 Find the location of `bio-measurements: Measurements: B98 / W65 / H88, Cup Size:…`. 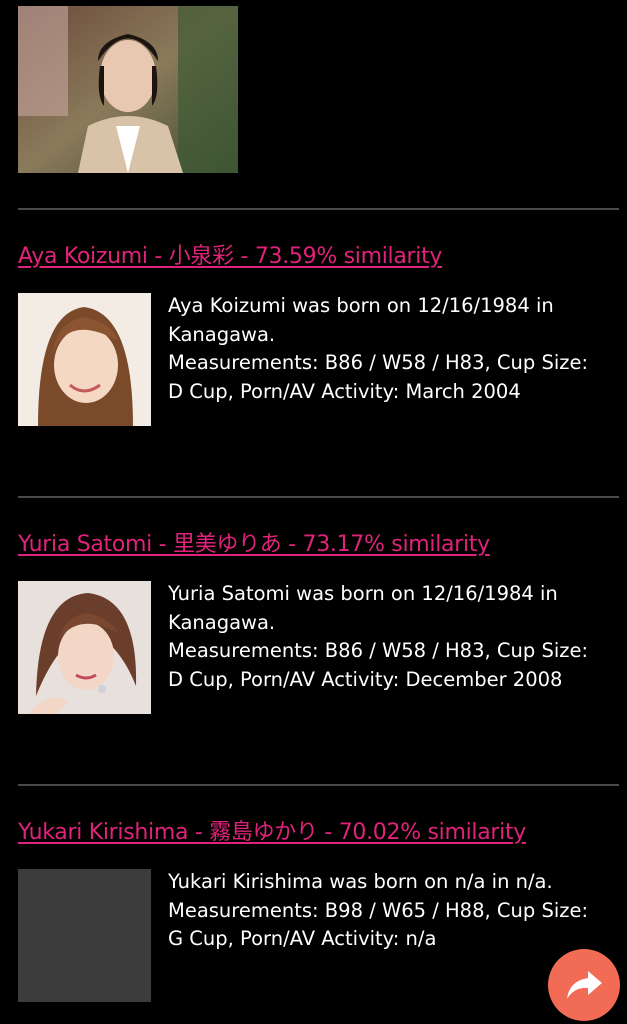

bio-measurements: Measurements: B98 / W65 / H88, Cup Size:… is located at coordinates (378, 924).